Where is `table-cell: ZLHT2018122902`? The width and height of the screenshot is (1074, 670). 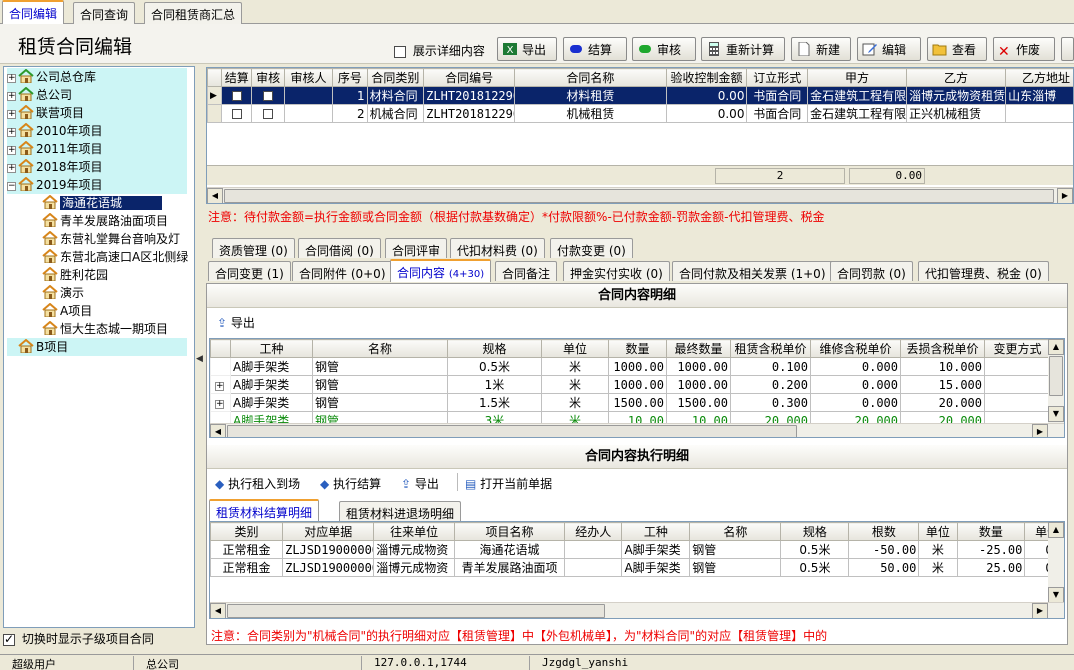 table-cell: ZLHT2018122902 is located at coordinates (469, 113).